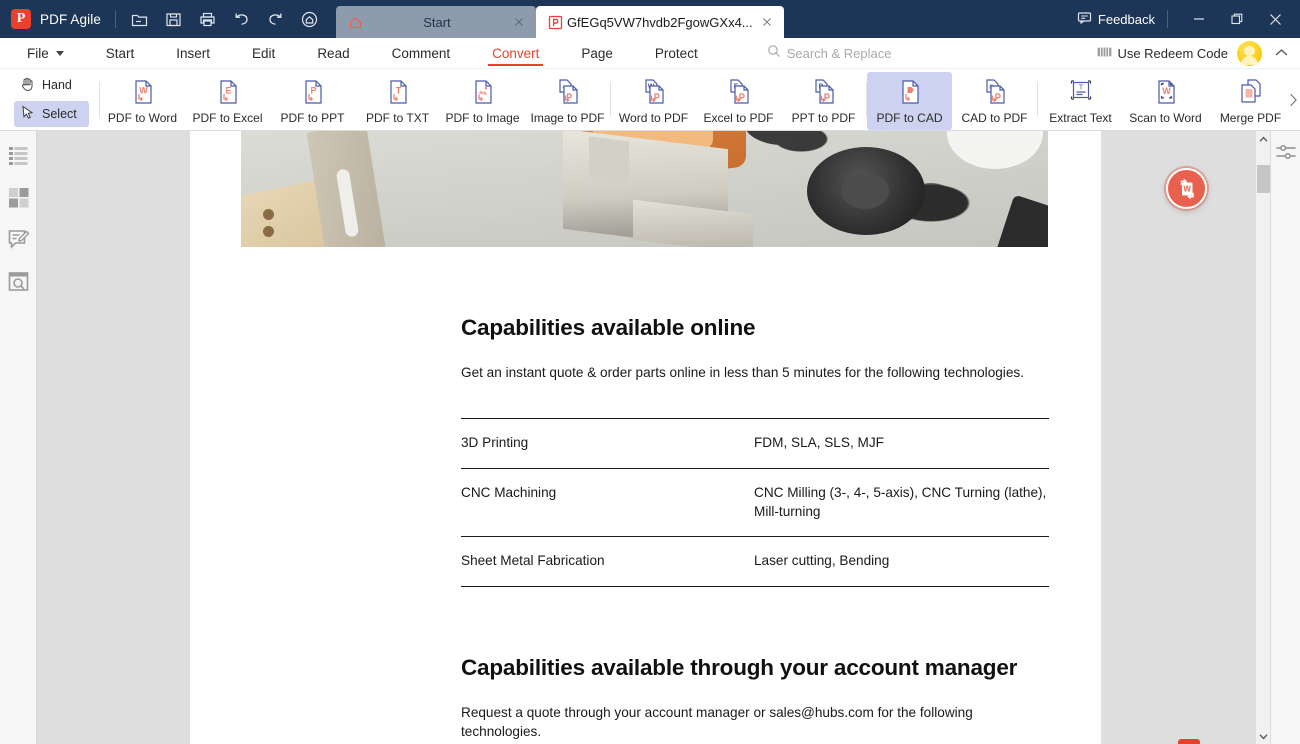 This screenshot has height=744, width=1300. Describe the element at coordinates (739, 92) in the screenshot. I see `excel-to-pdf-icon: E` at that location.